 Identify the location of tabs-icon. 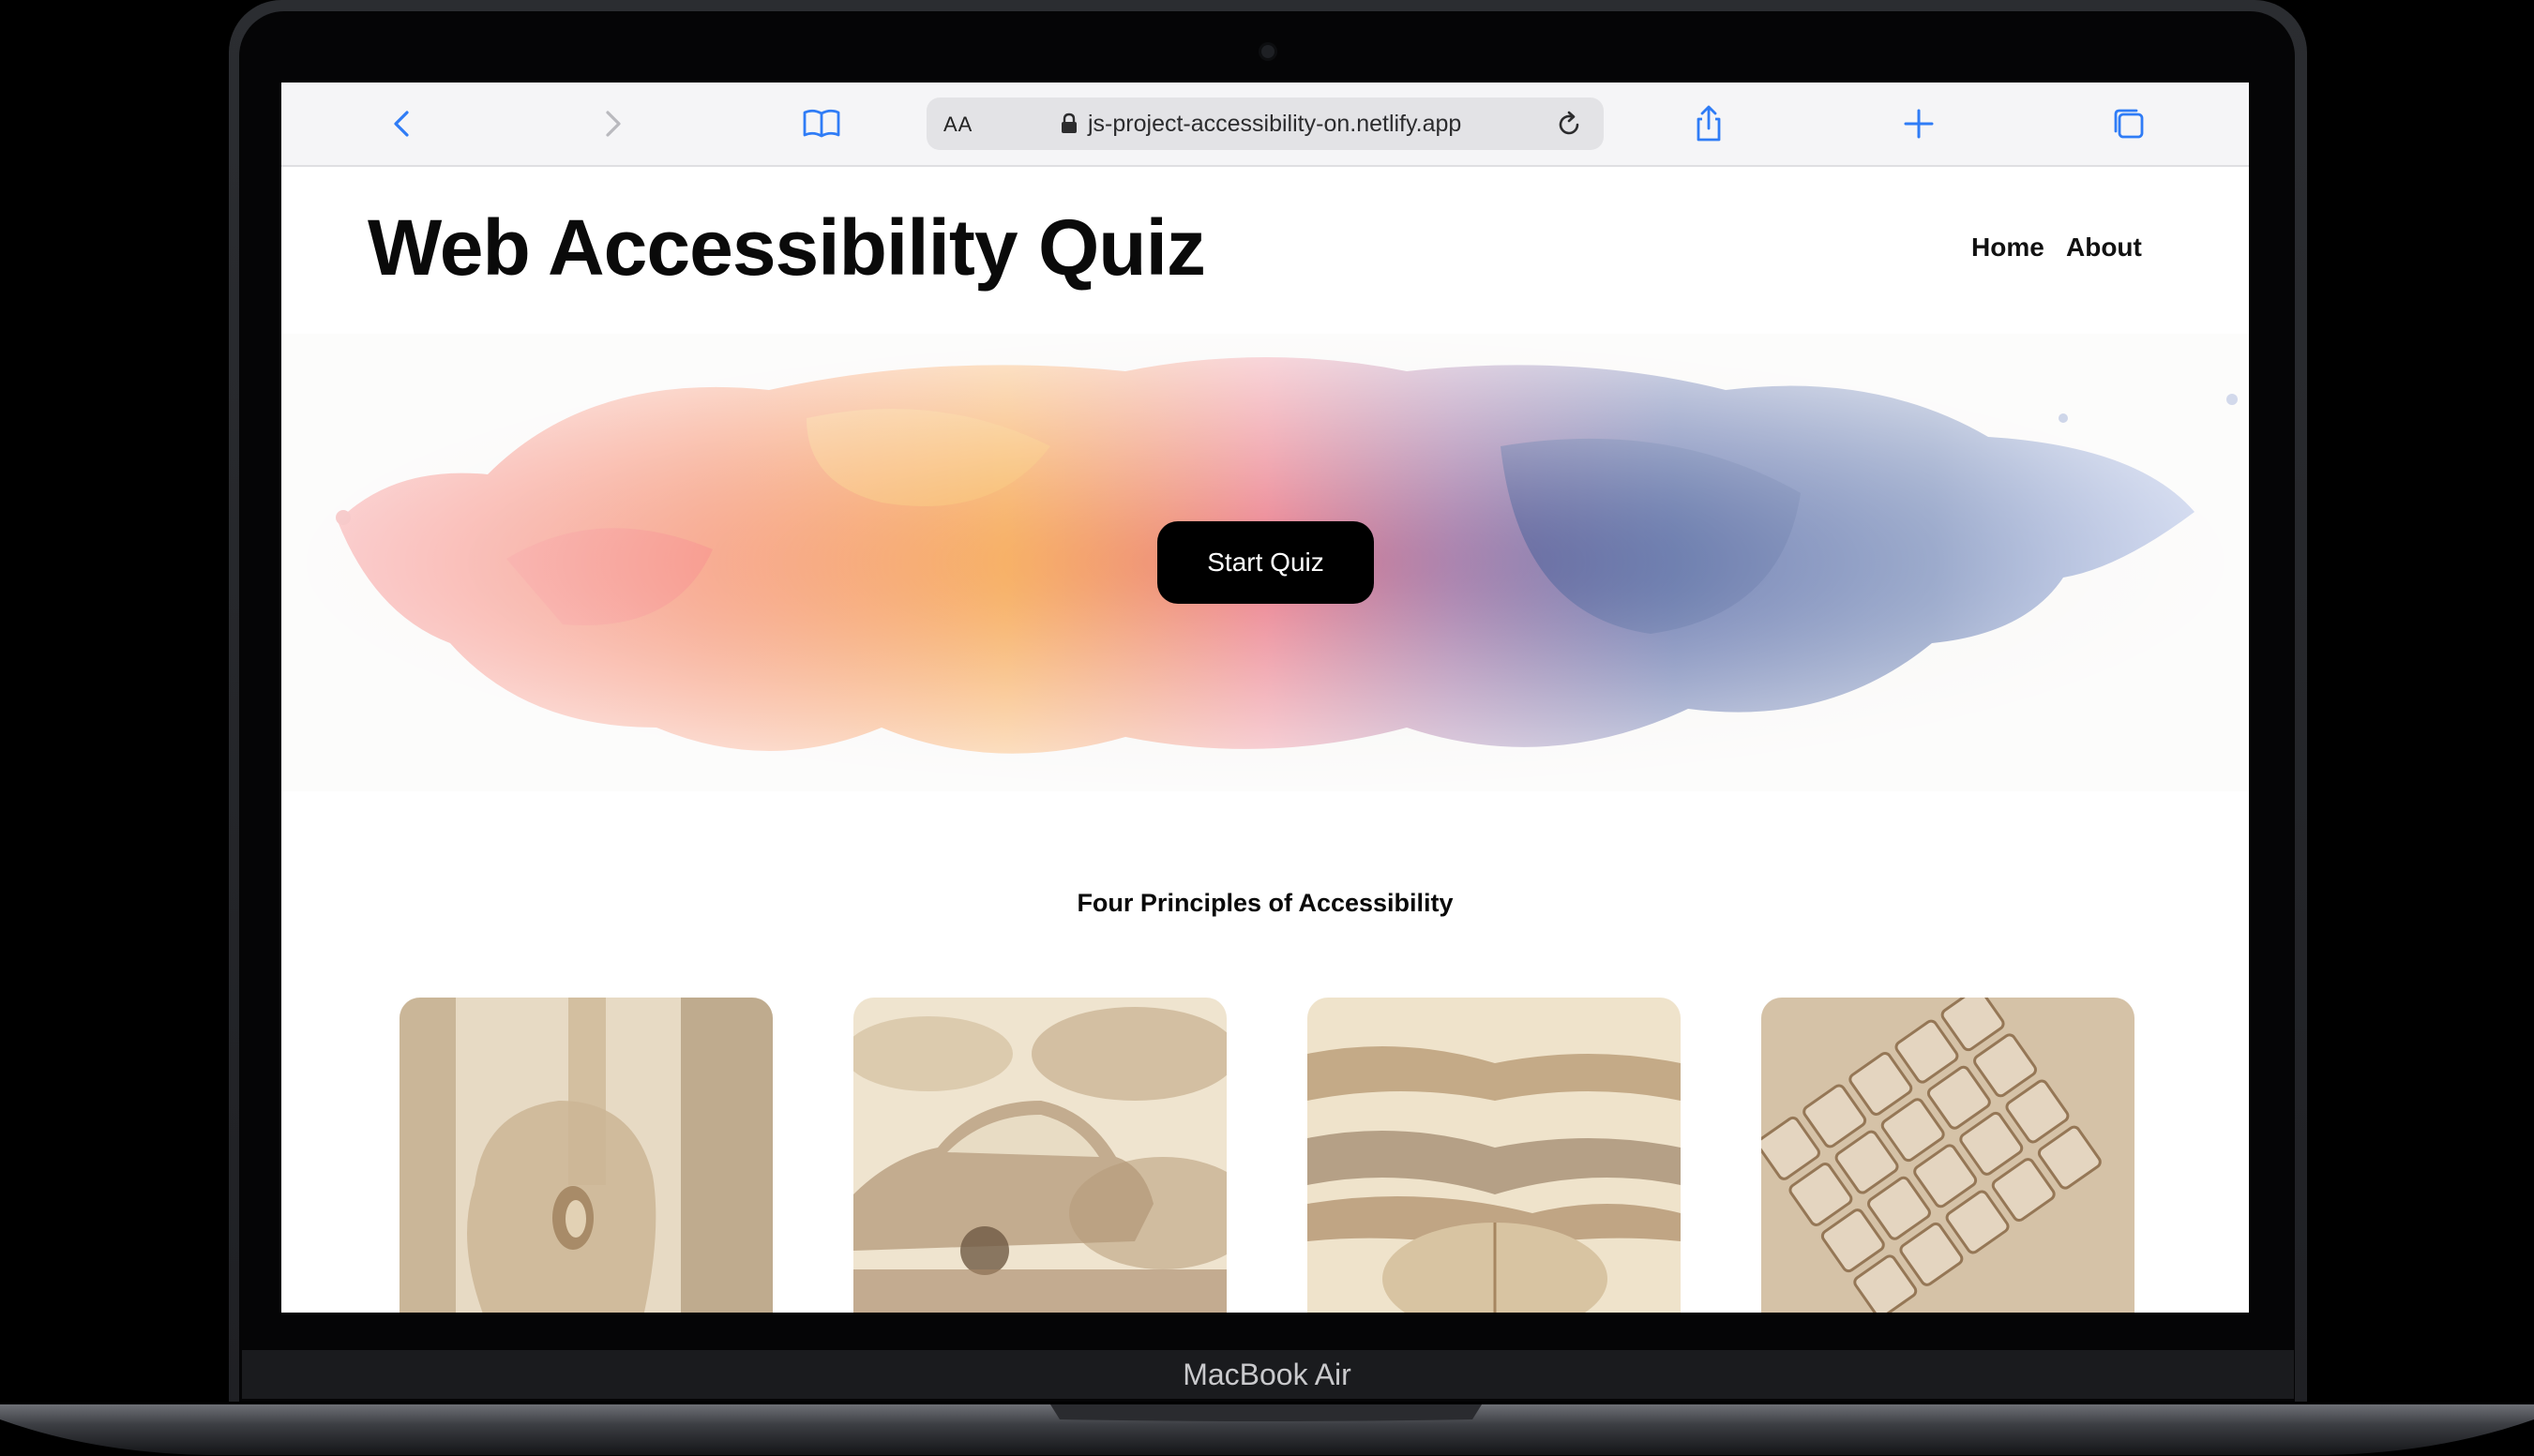
(2129, 124).